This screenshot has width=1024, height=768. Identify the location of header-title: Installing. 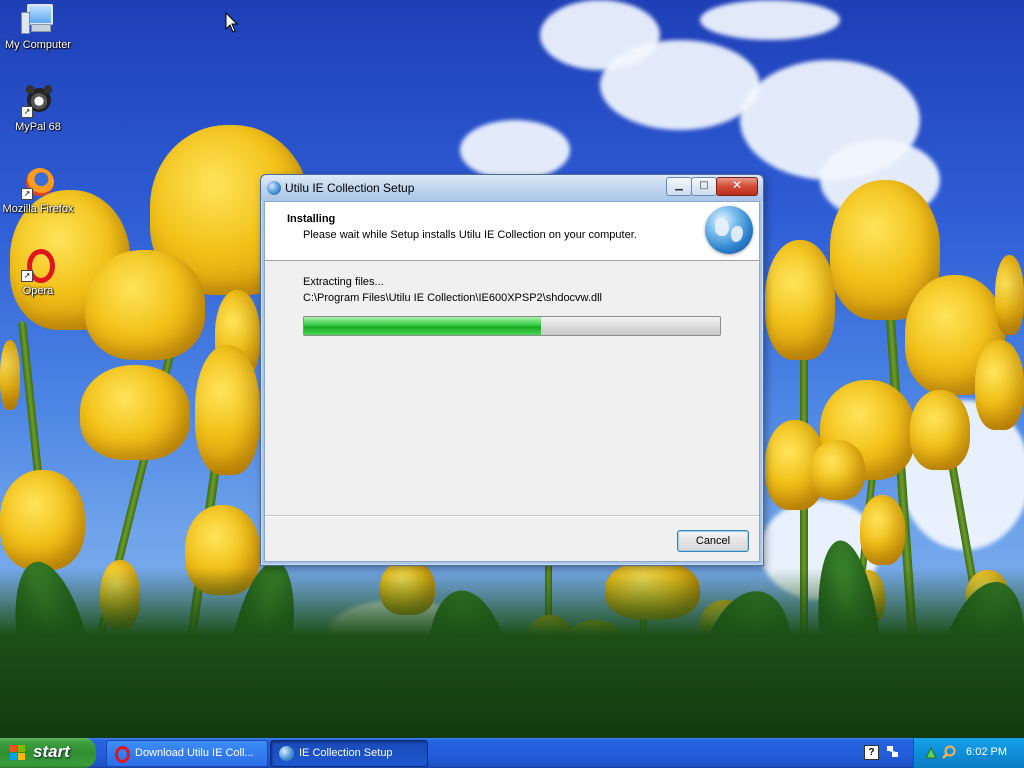
(311, 219).